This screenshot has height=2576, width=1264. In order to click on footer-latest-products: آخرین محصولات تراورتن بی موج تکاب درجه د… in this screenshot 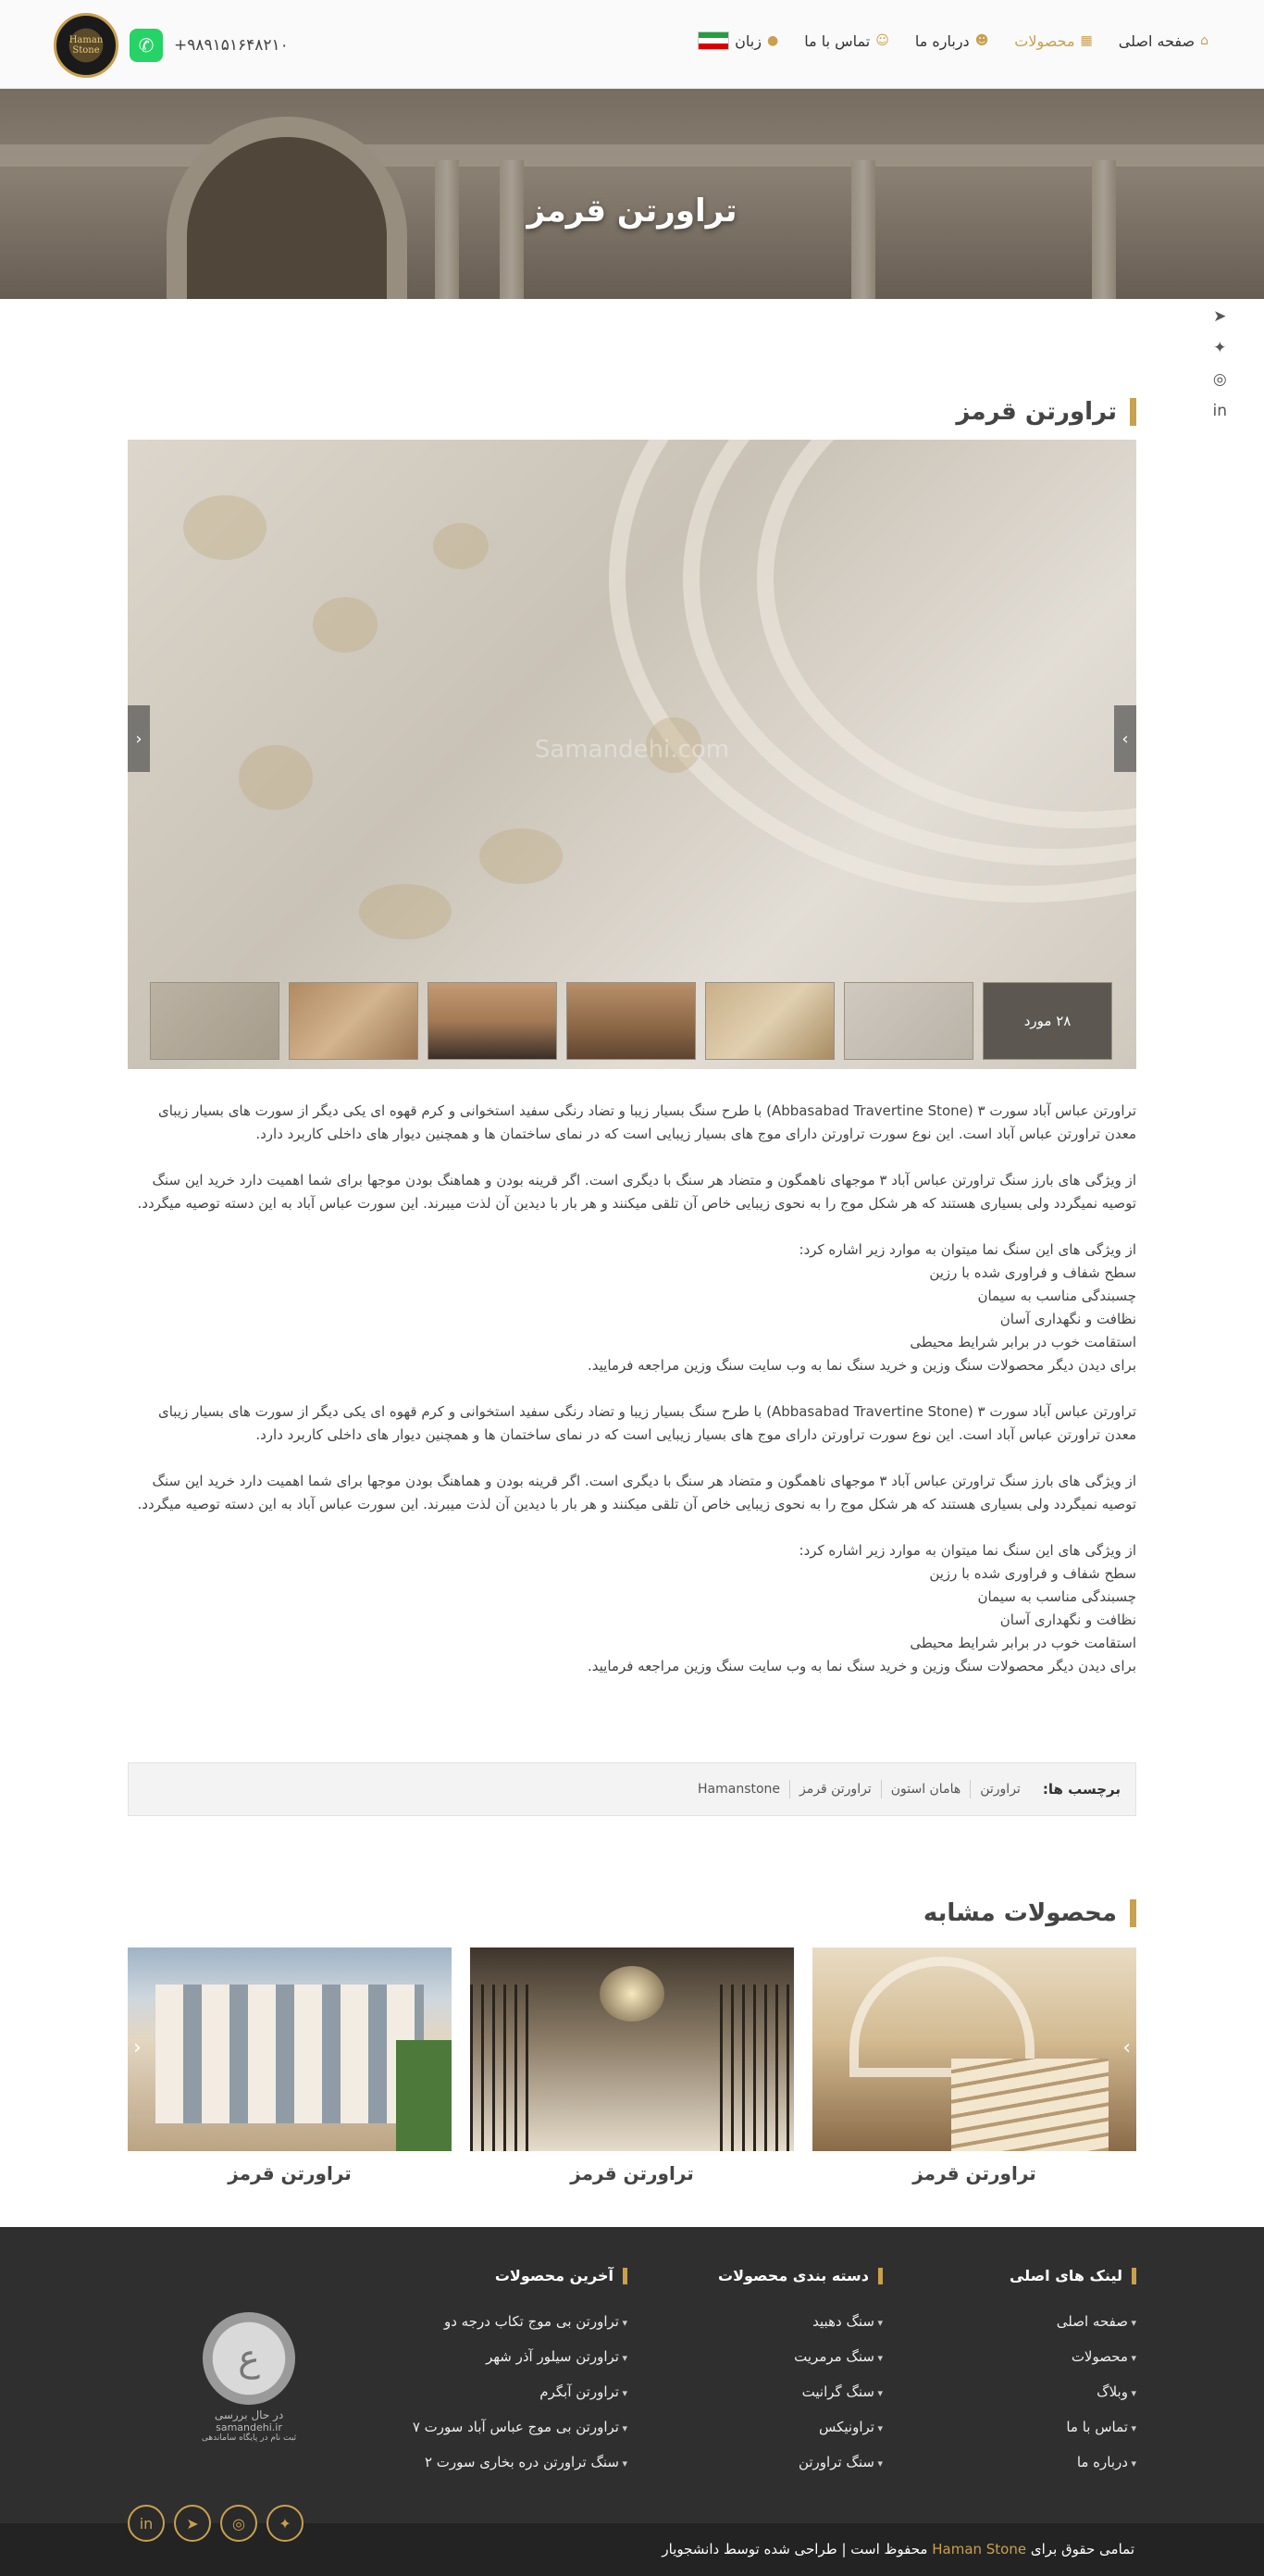, I will do `click(489, 2374)`.